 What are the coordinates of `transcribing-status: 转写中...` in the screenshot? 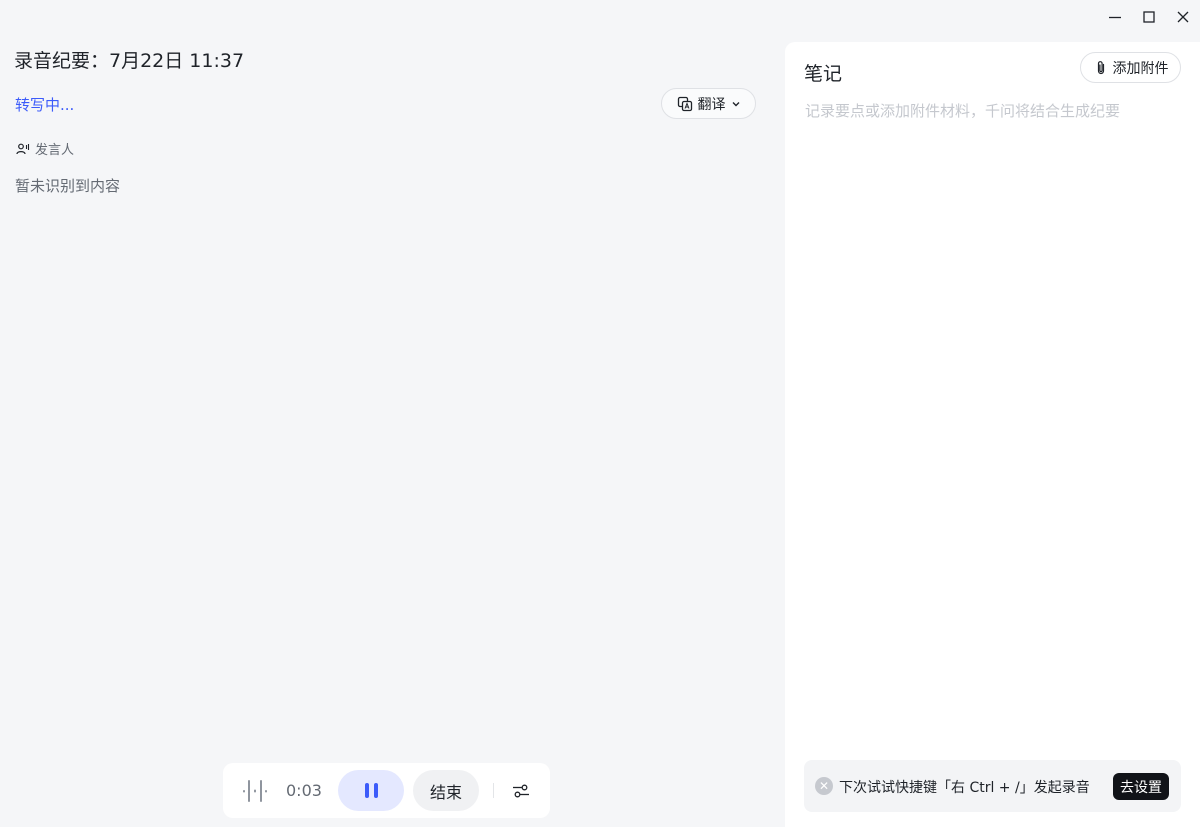 It's located at (45, 105).